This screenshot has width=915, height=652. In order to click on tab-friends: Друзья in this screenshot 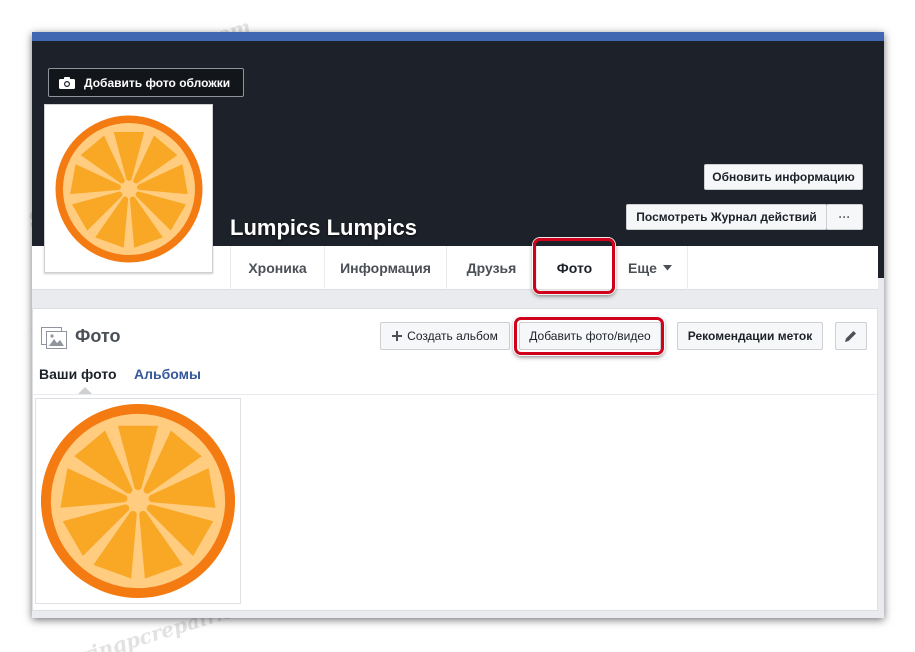, I will do `click(491, 268)`.